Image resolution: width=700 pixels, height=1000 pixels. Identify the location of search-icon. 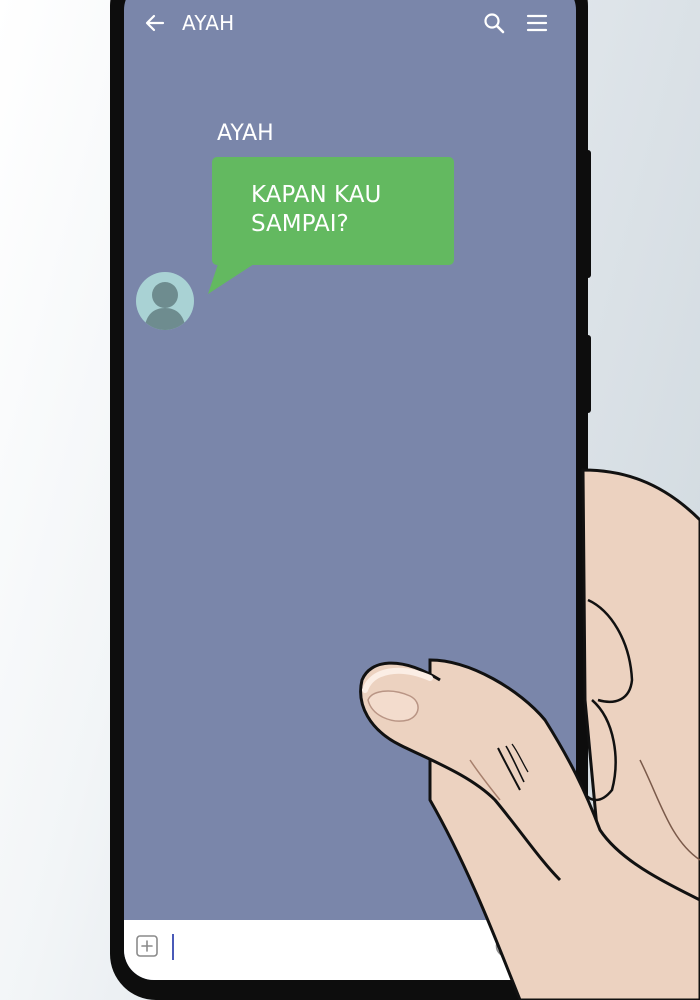
(494, 23).